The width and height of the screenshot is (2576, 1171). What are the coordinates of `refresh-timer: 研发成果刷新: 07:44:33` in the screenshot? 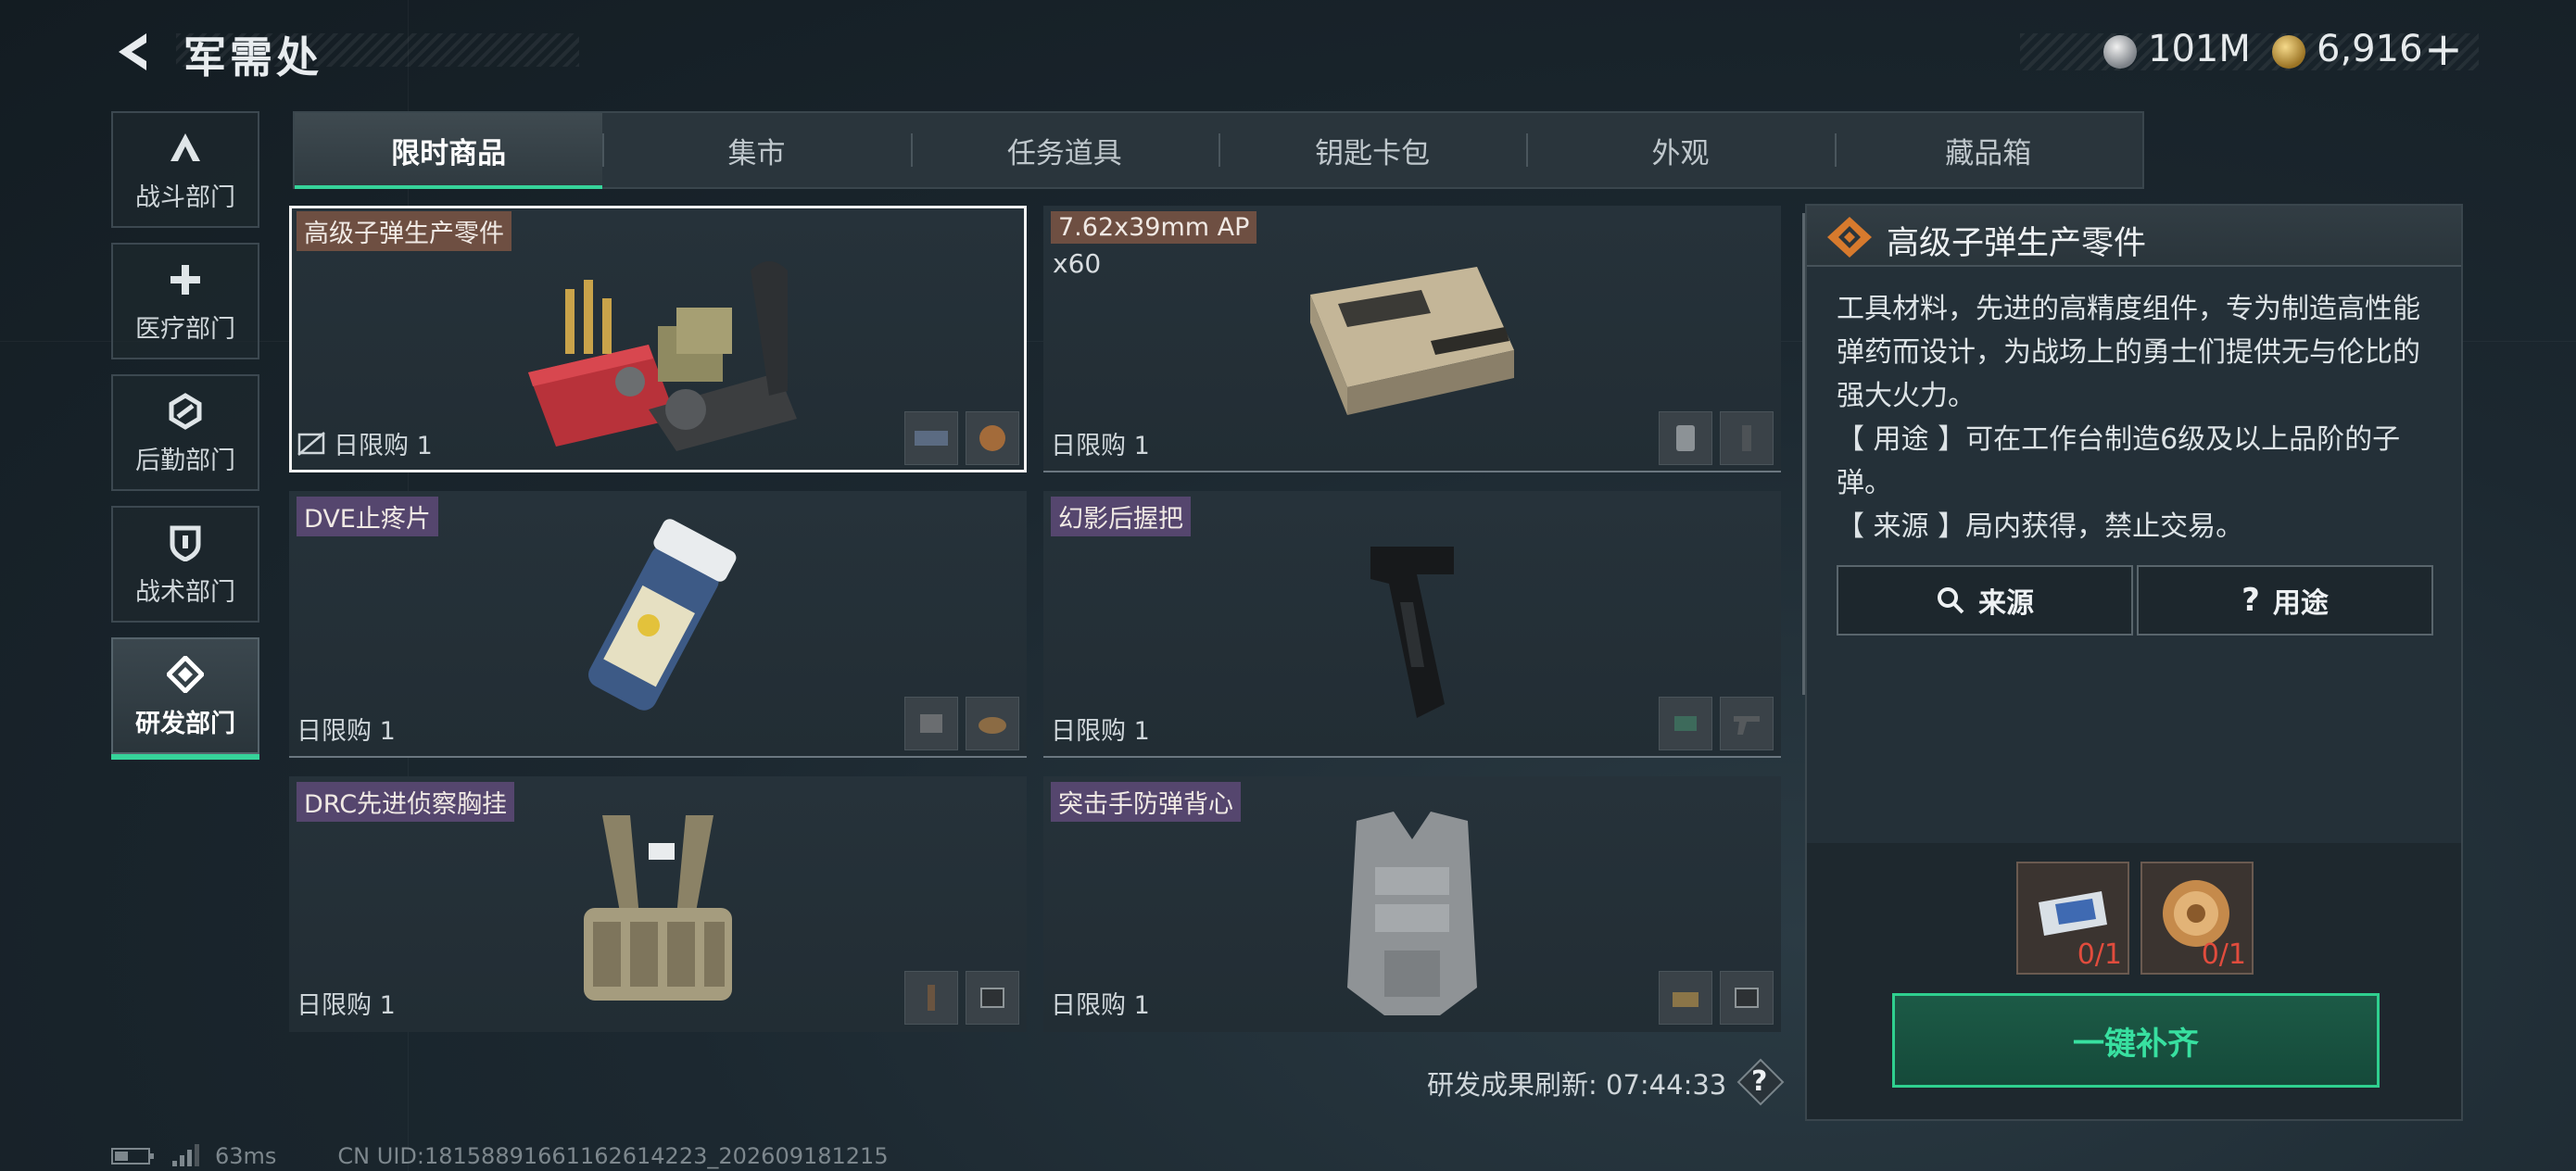 It's located at (1576, 1083).